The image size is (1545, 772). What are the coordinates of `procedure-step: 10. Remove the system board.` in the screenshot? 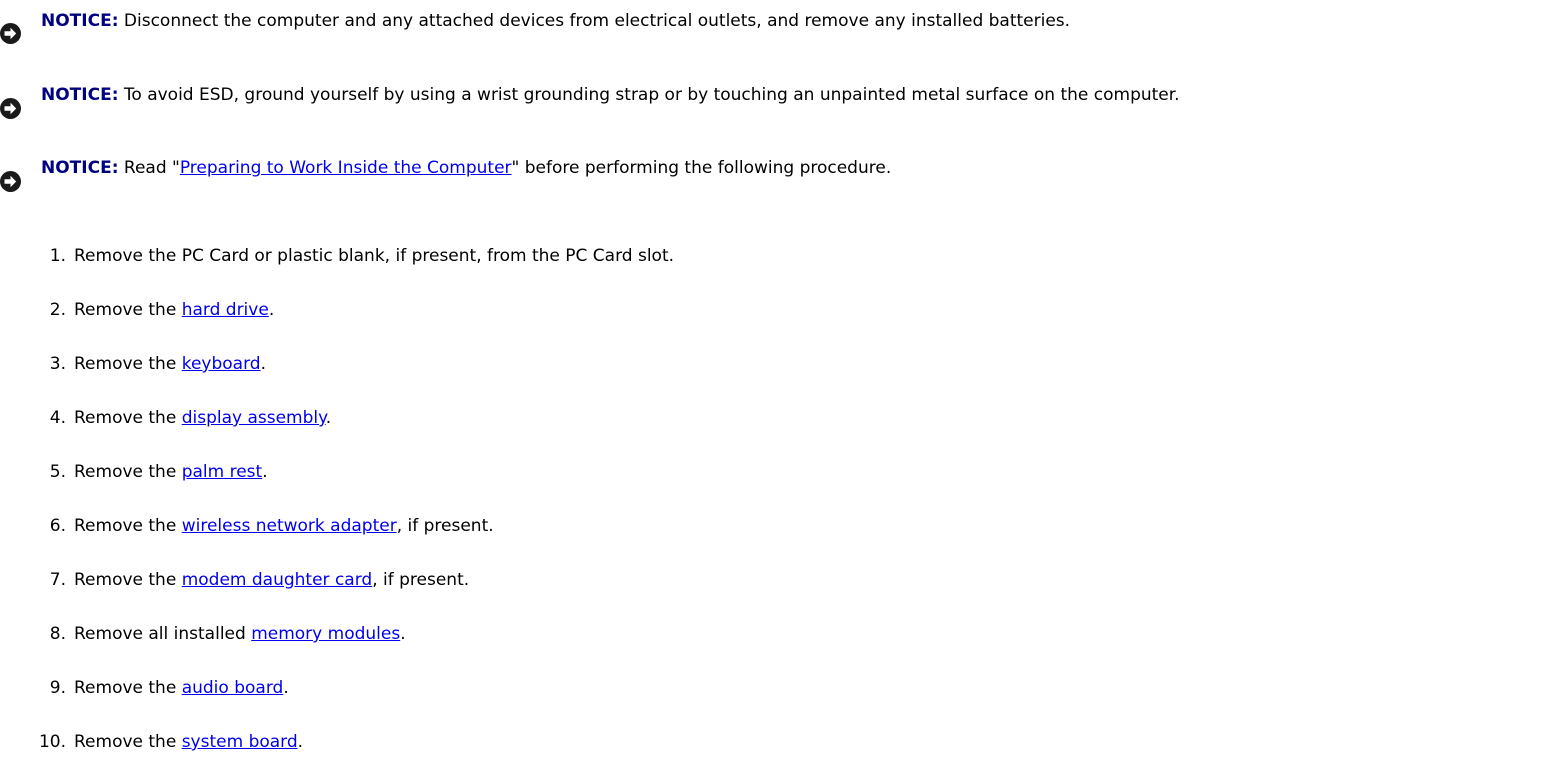 It's located at (750, 742).